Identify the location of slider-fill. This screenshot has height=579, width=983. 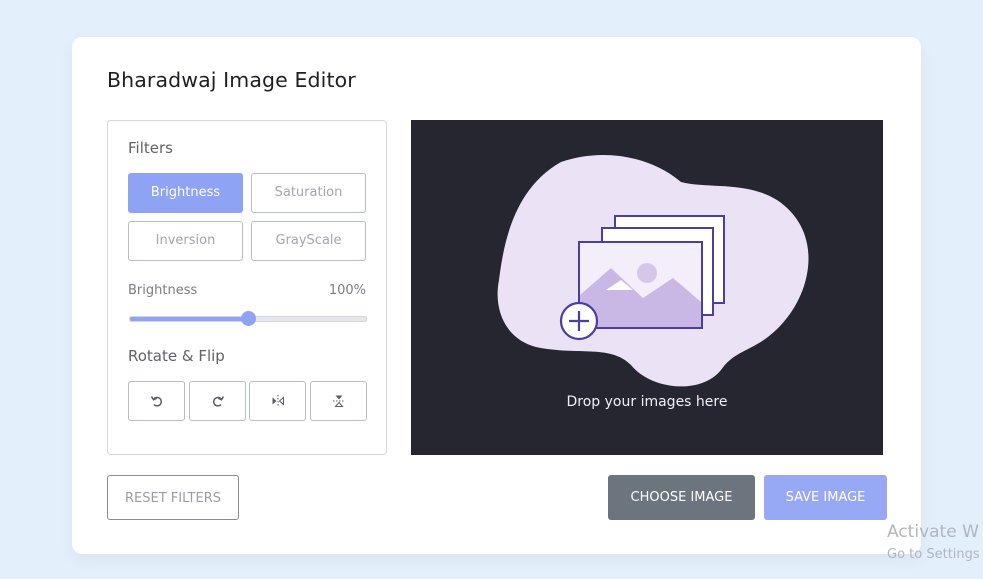
(189, 319).